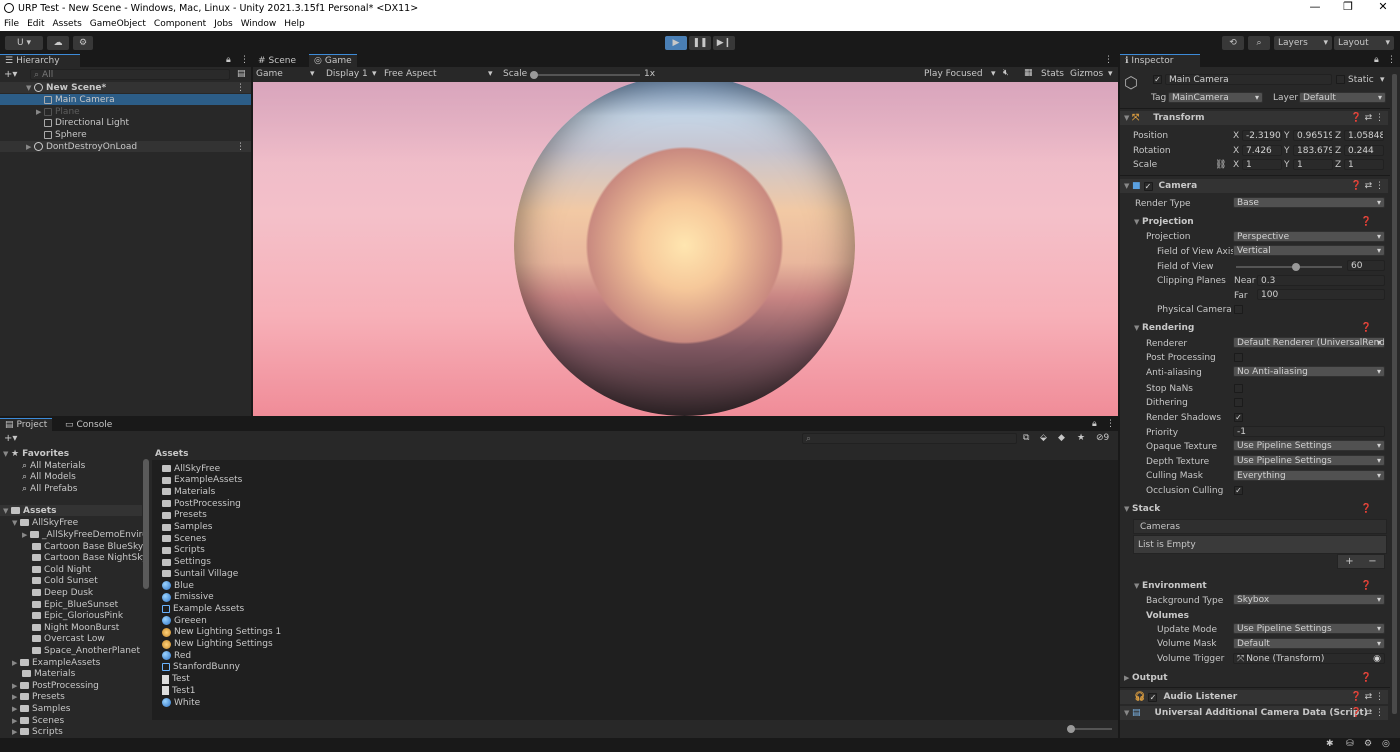  I want to click on projection-dropdown: Perspective, so click(1309, 236).